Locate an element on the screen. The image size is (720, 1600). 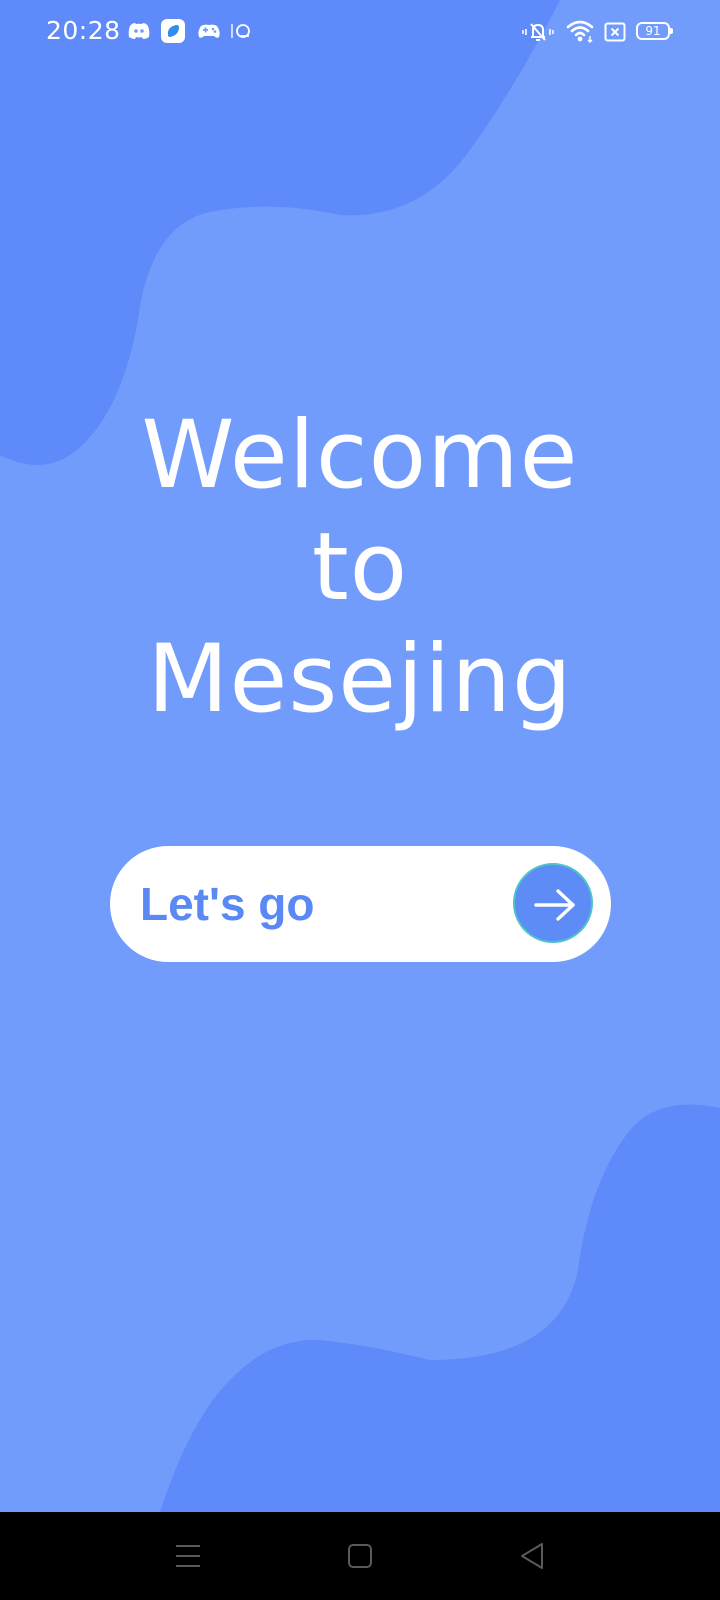
lets-go-button: Let's go is located at coordinates (360, 904).